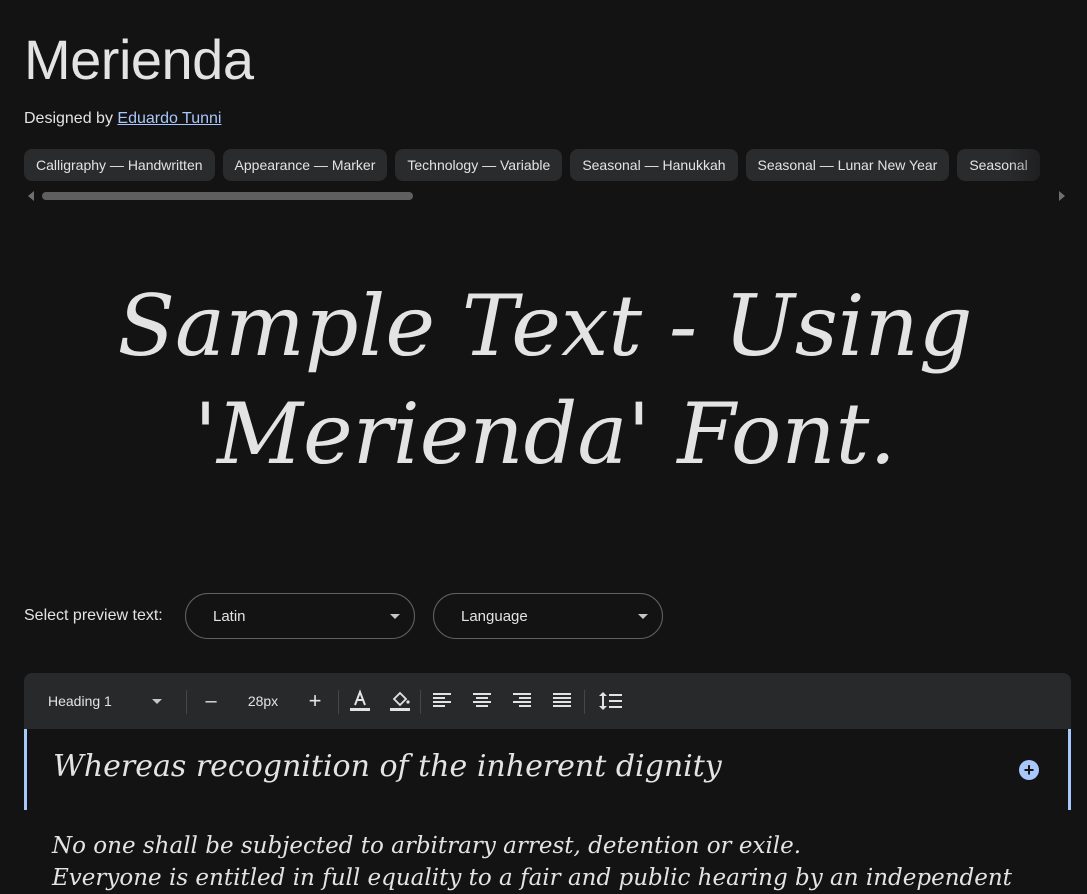  I want to click on sample-line-1: Sample Text - Using, so click(545, 326).